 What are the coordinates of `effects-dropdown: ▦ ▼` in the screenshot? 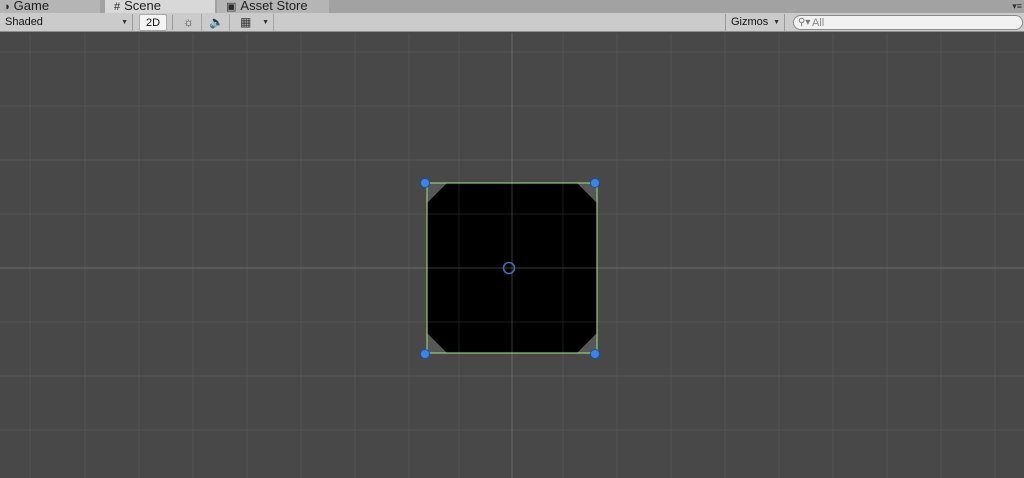 It's located at (254, 22).